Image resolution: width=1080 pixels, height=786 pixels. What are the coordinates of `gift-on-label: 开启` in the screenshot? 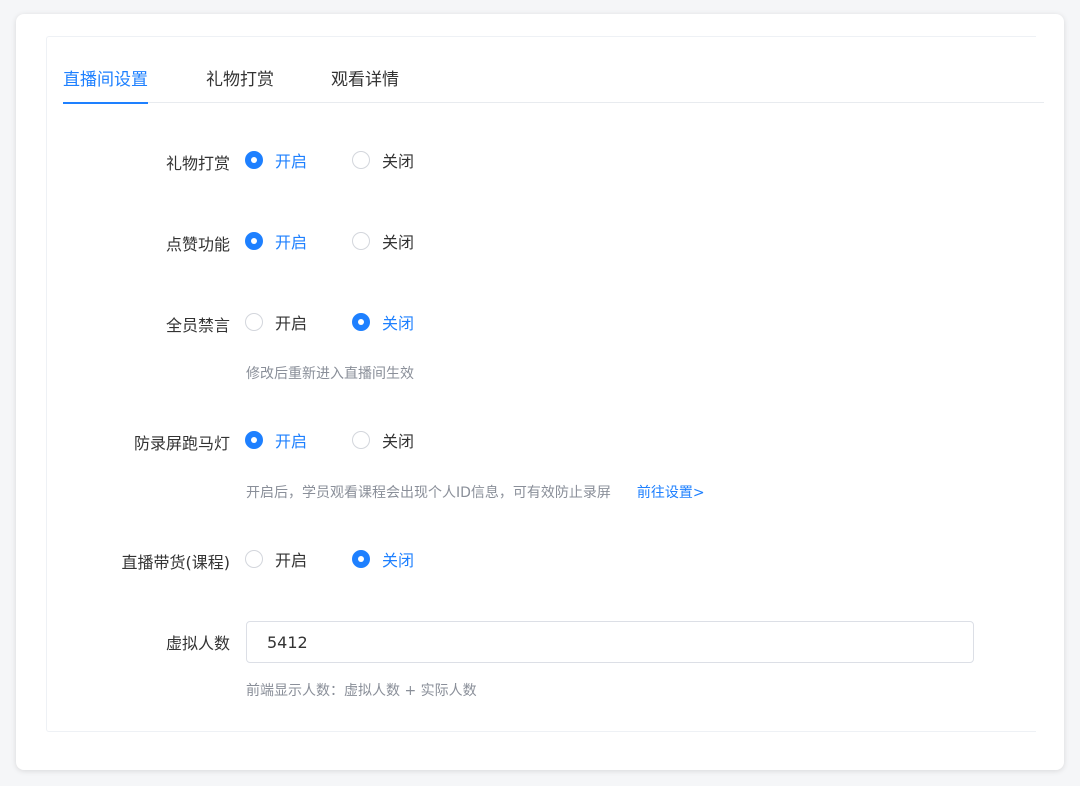 It's located at (291, 161).